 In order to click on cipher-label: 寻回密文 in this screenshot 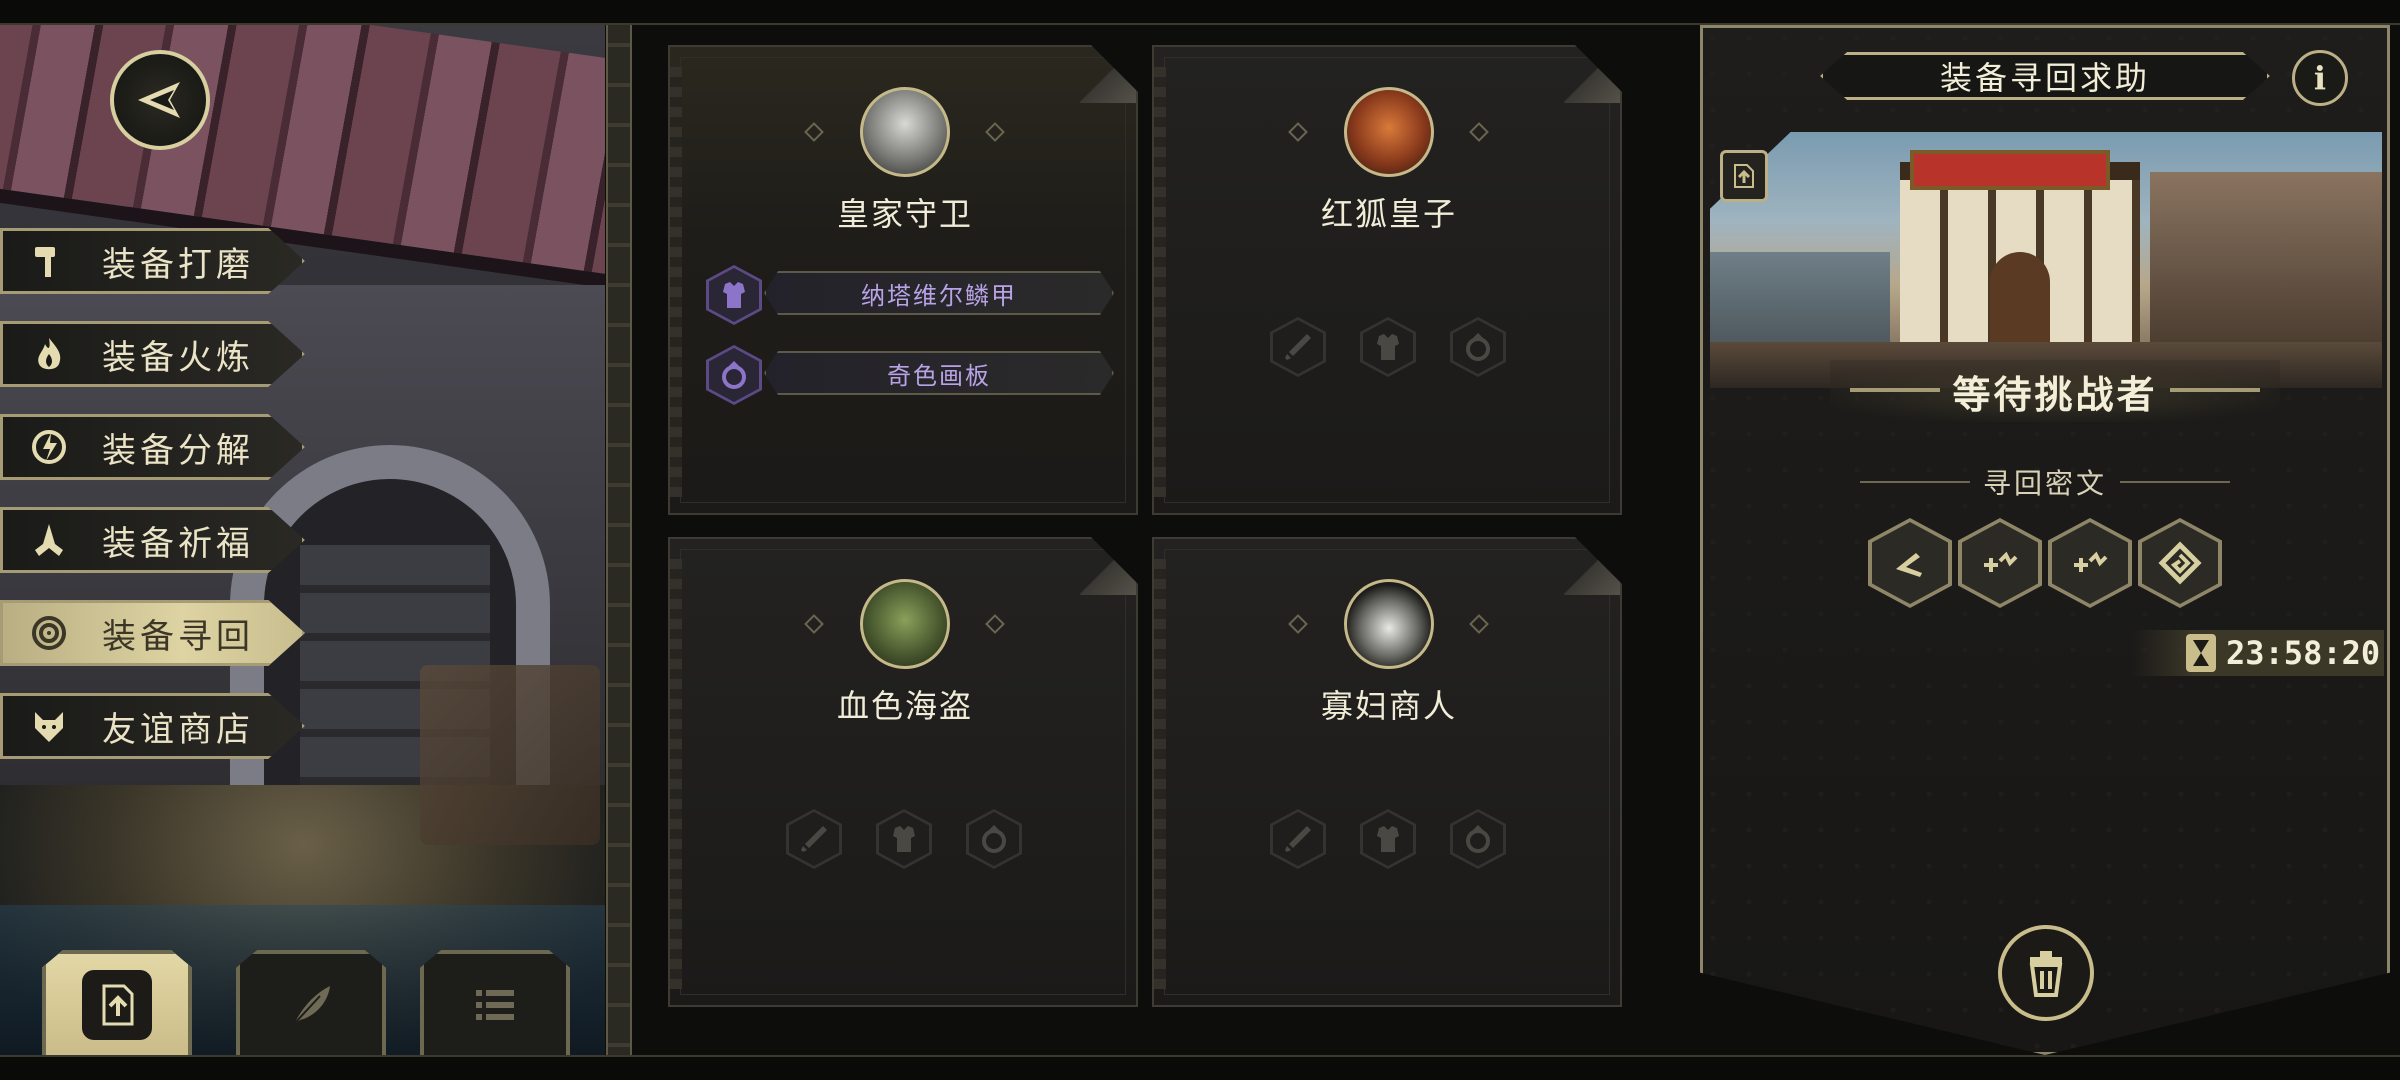, I will do `click(2044, 483)`.